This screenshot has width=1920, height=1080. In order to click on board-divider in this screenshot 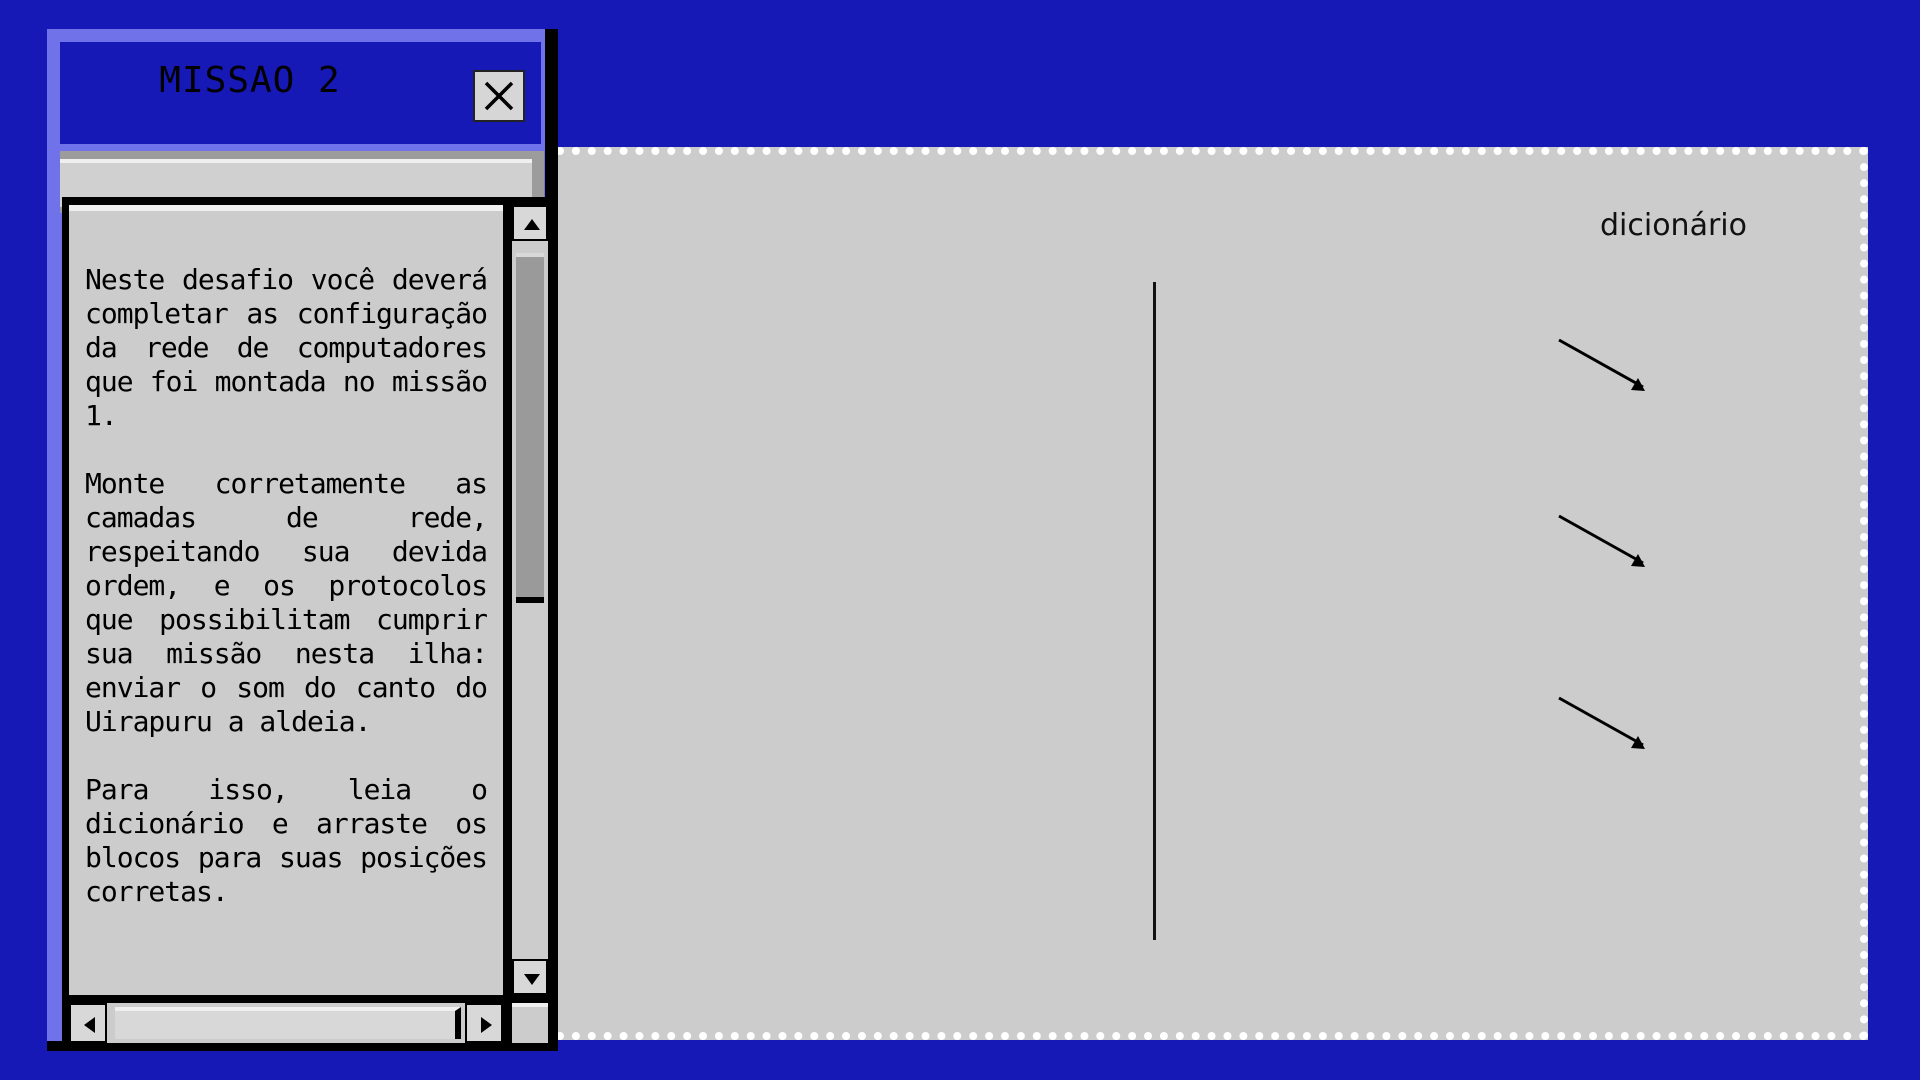, I will do `click(1154, 611)`.